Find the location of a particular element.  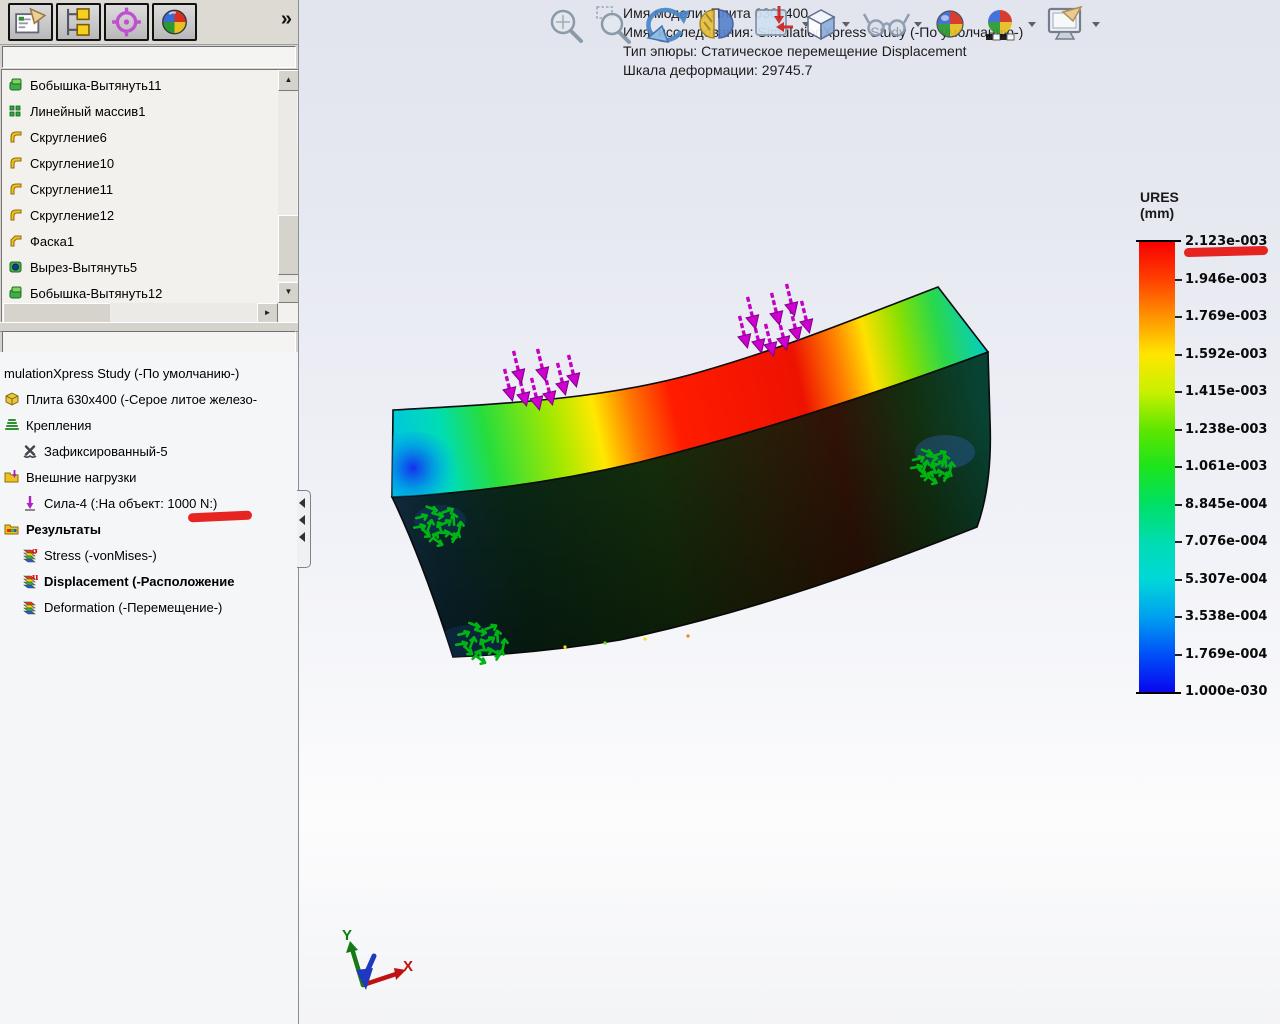

tree-display-button is located at coordinates (78, 22).